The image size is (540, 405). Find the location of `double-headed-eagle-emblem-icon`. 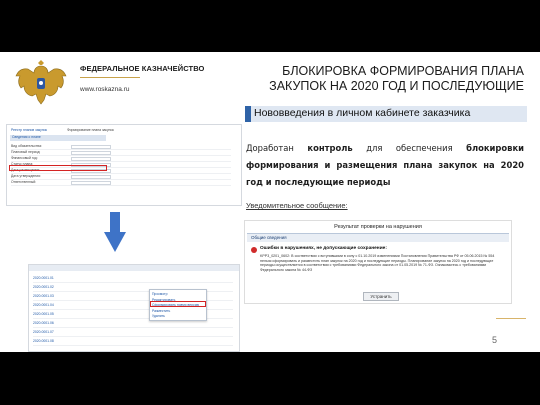

double-headed-eagle-emblem-icon is located at coordinates (41, 82).